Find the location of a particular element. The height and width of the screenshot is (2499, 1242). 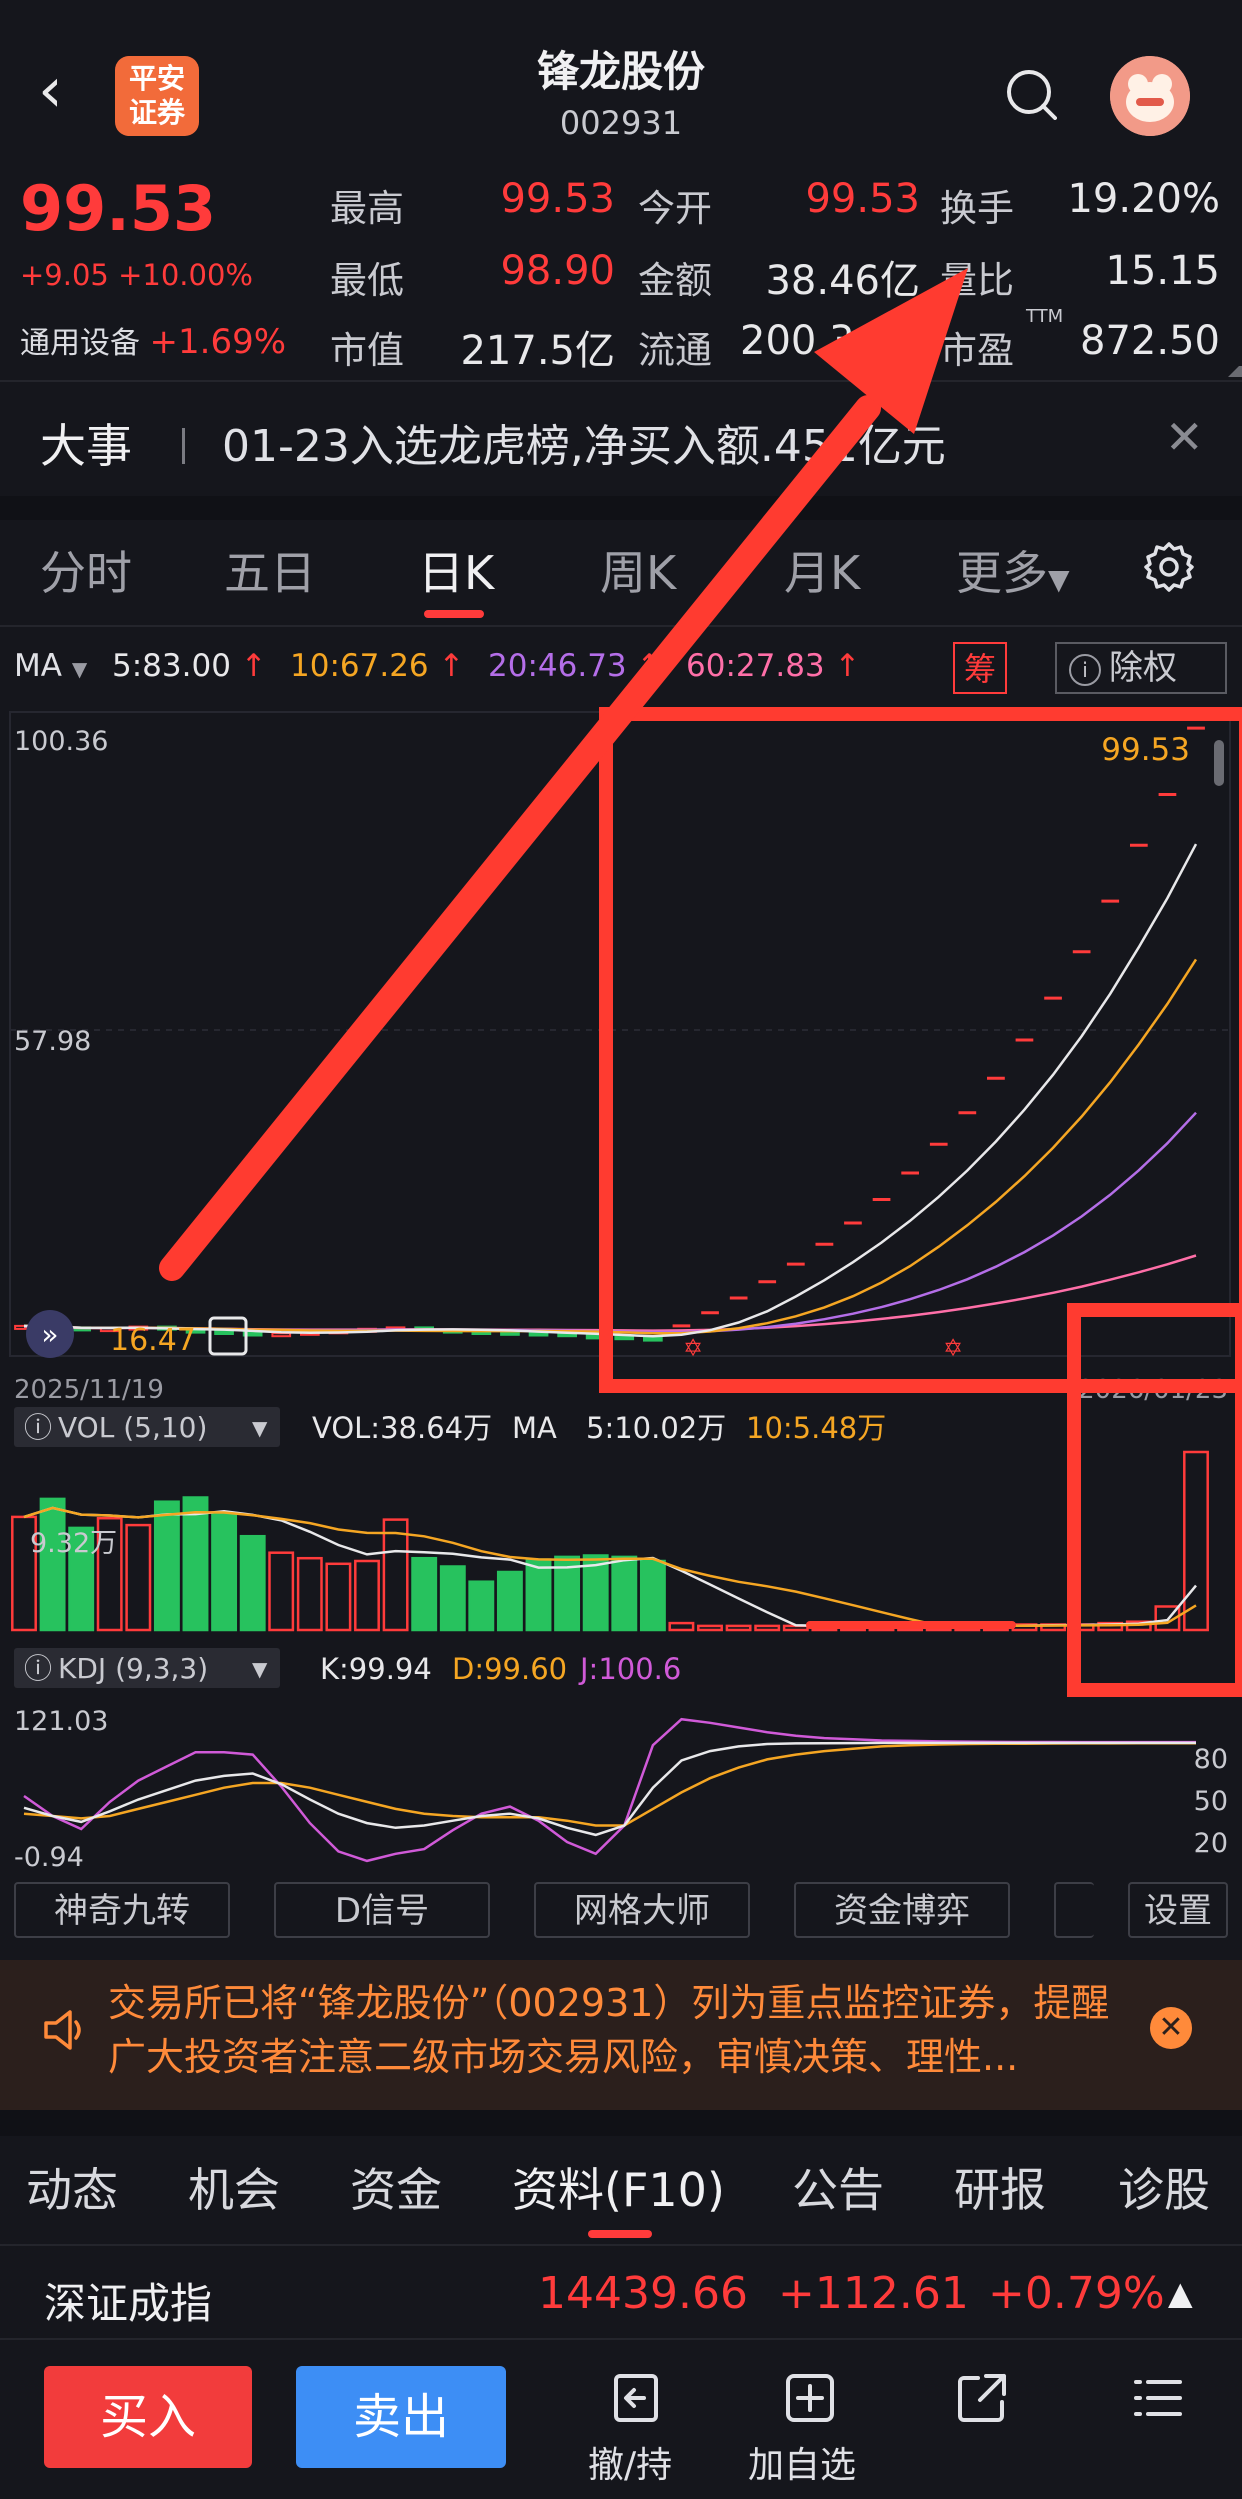

last-price: 99.53 is located at coordinates (118, 208).